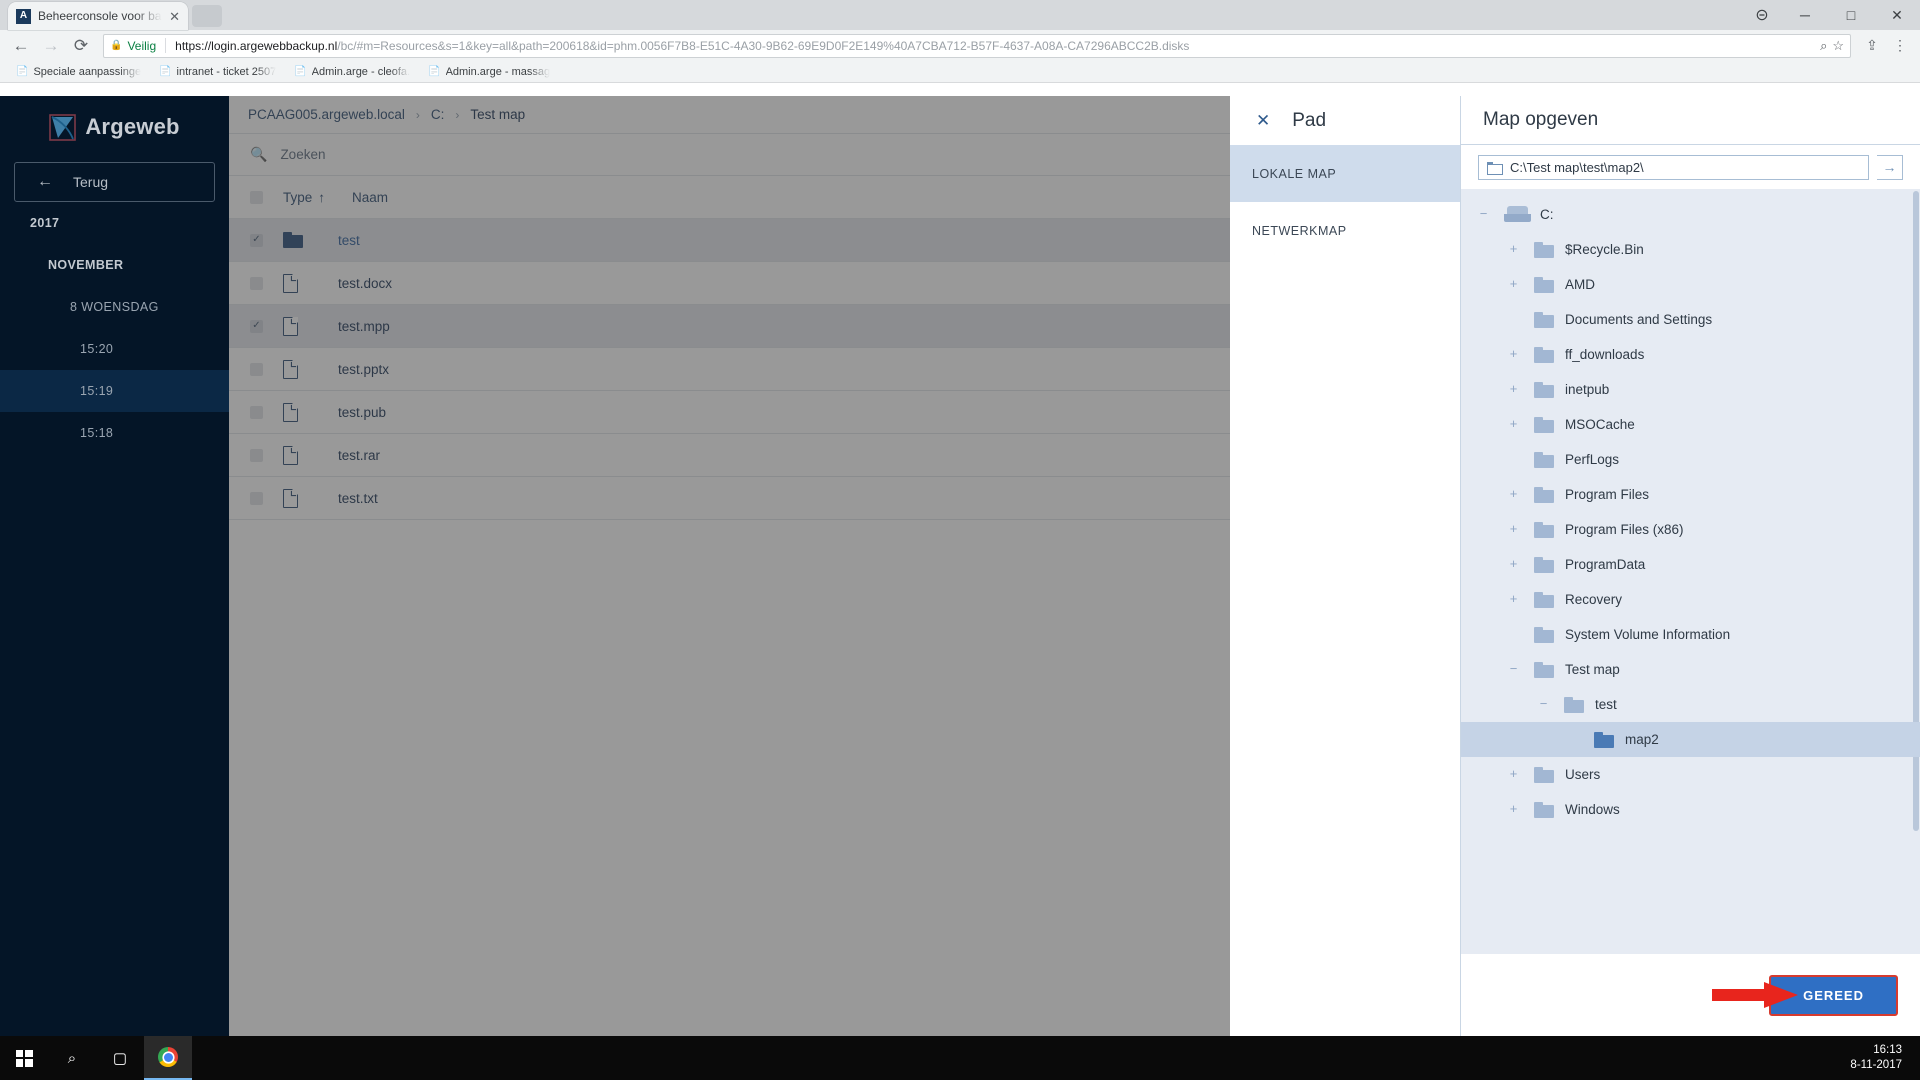 The height and width of the screenshot is (1080, 1920). I want to click on tree-node-windows: + Windows, so click(1690, 809).